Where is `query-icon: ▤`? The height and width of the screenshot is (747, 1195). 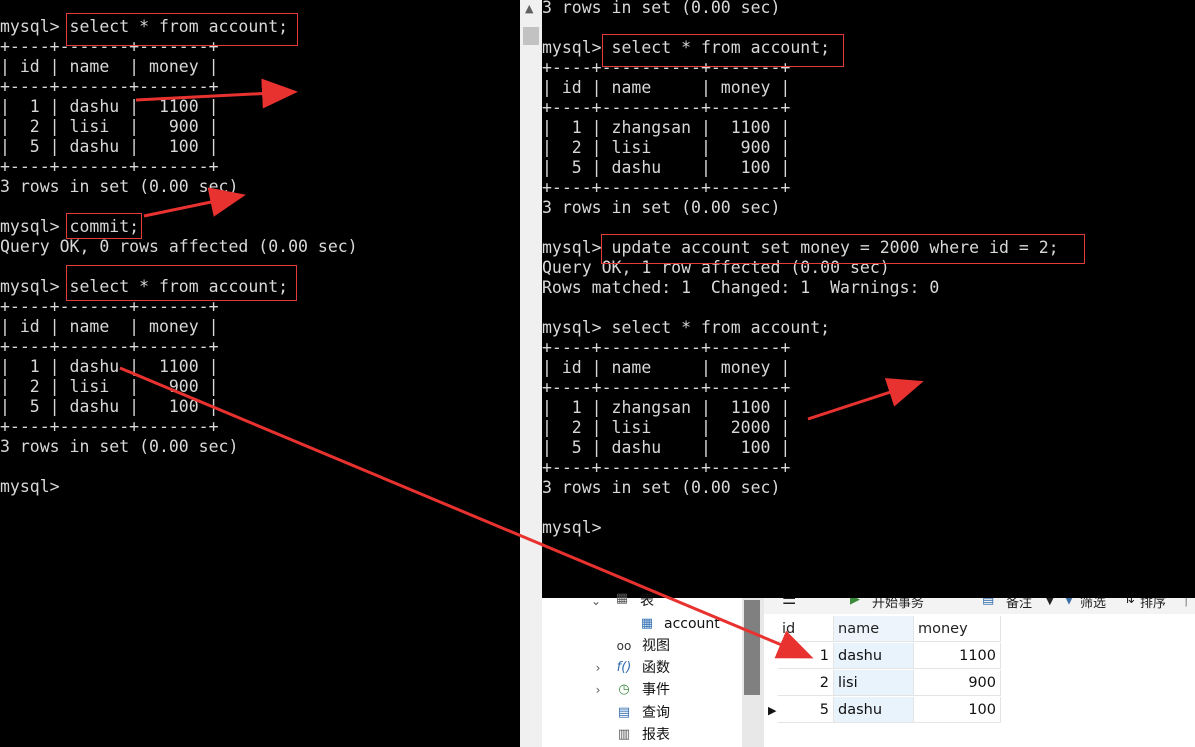 query-icon: ▤ is located at coordinates (624, 712).